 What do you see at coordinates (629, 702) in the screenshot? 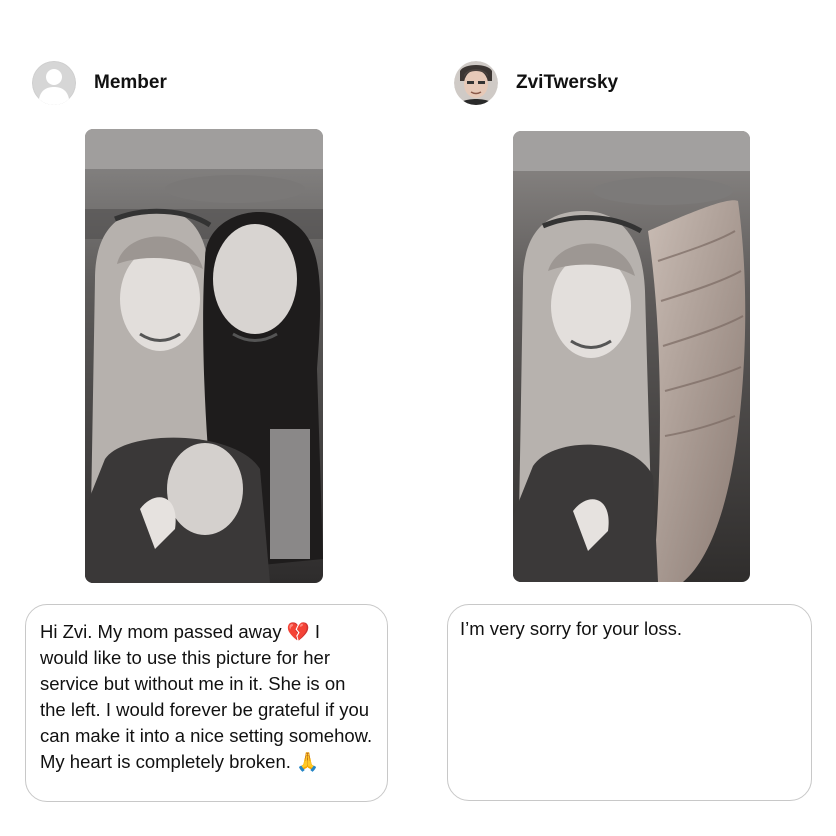
I see `zvi-message-bubble: I’m very sorry for your loss.` at bounding box center [629, 702].